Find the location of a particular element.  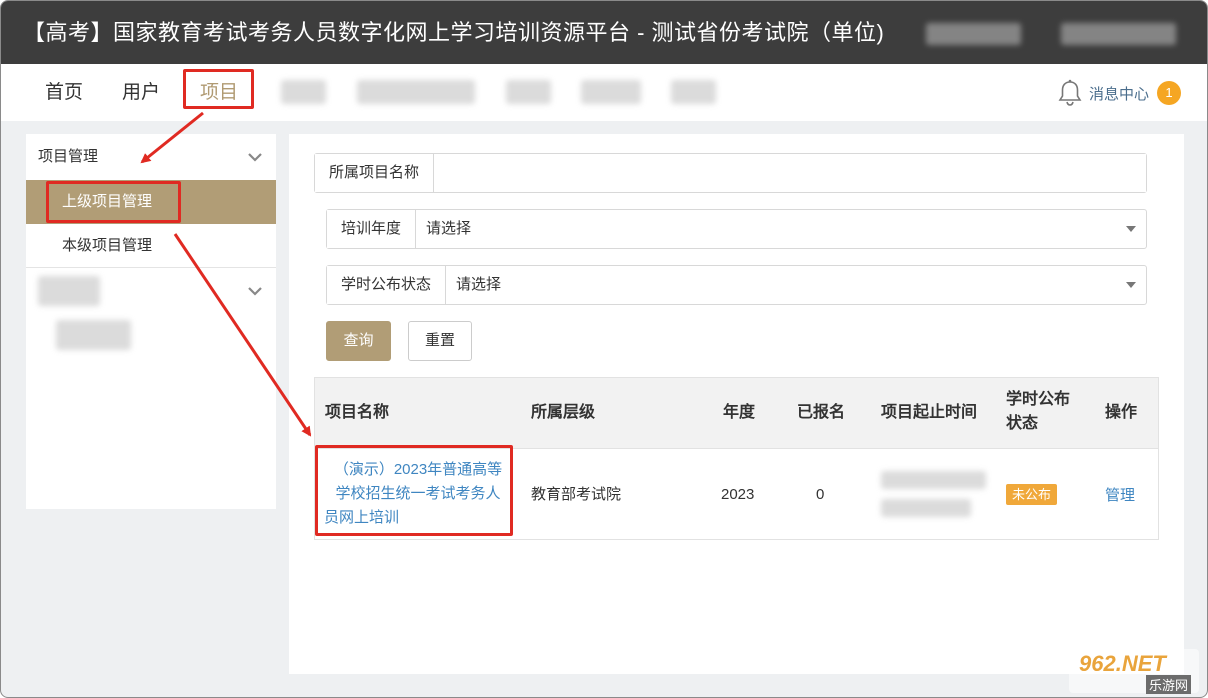

col-project-name: 项目名称 is located at coordinates (357, 412).